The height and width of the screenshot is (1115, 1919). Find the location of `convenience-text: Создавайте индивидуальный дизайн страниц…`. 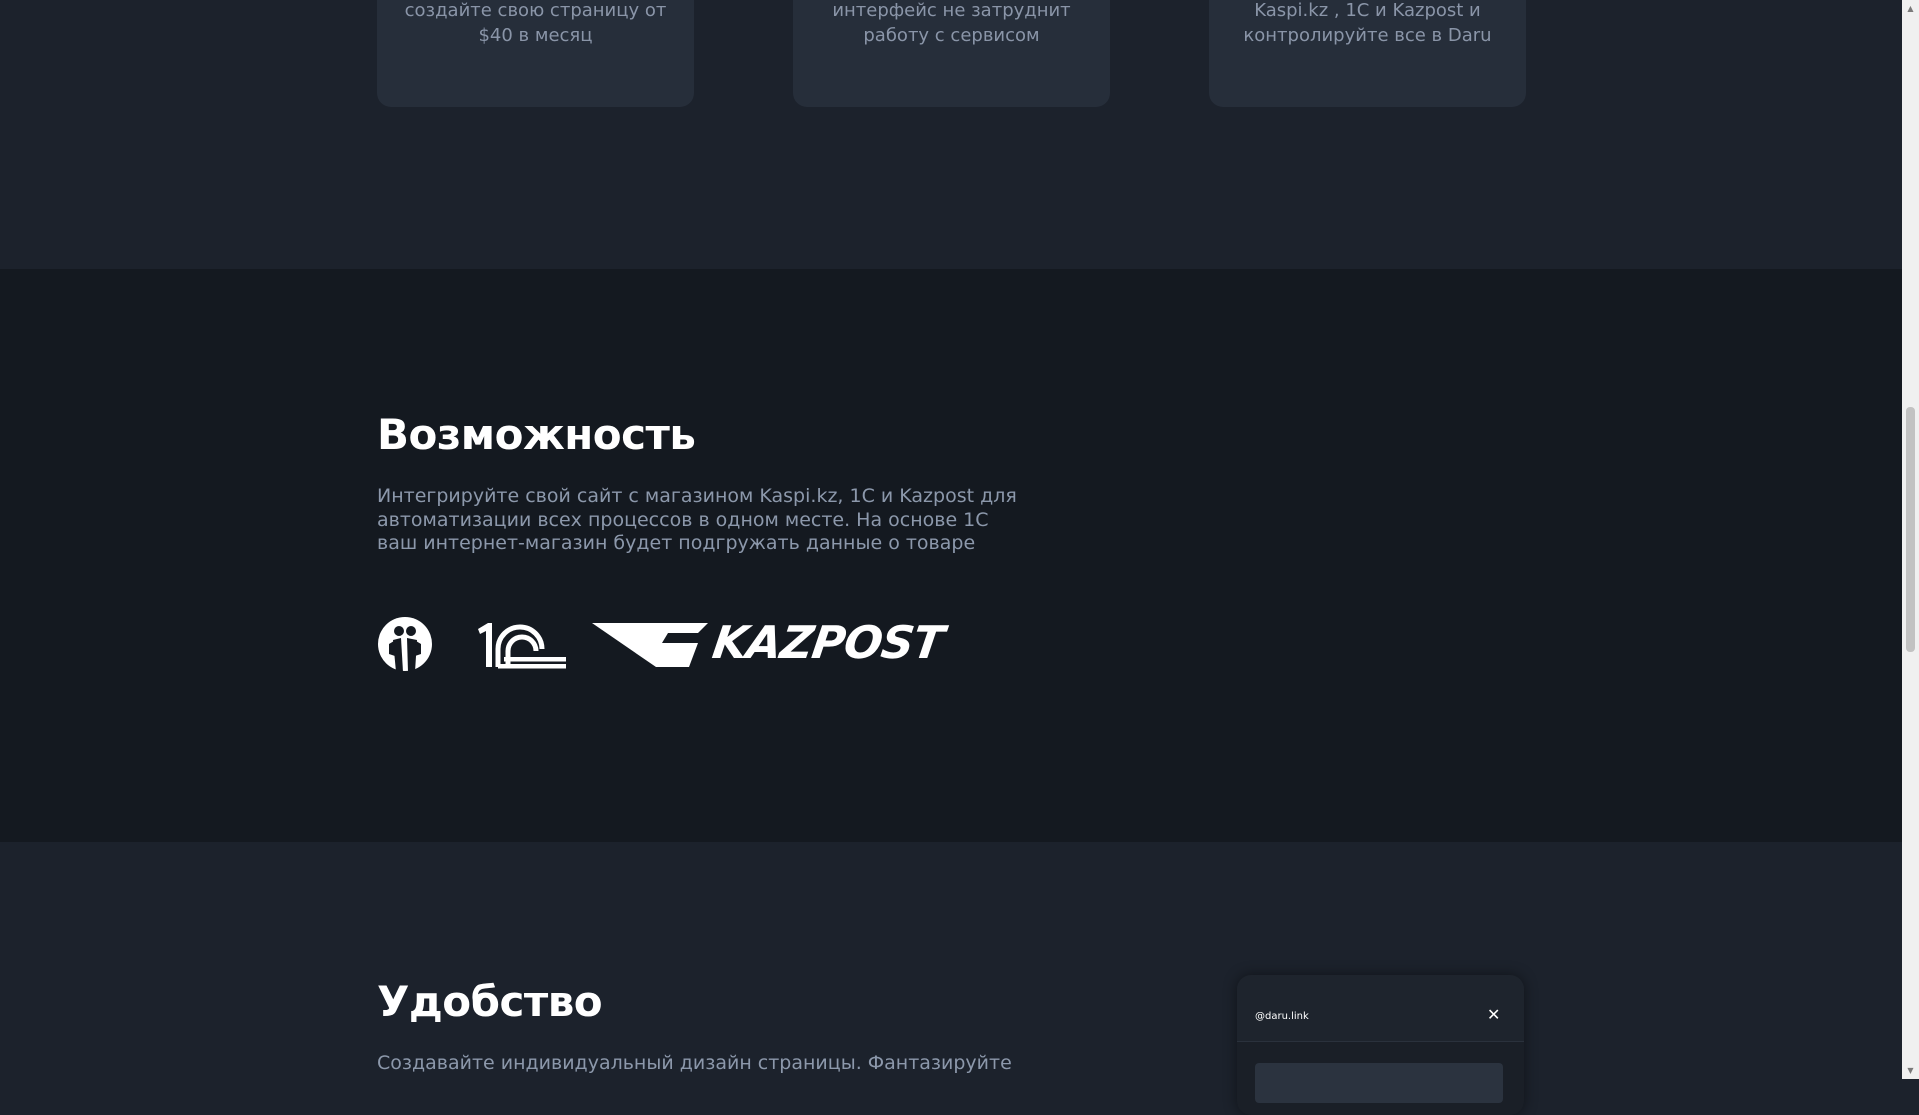

convenience-text: Создавайте индивидуальный дизайн страниц… is located at coordinates (694, 1063).